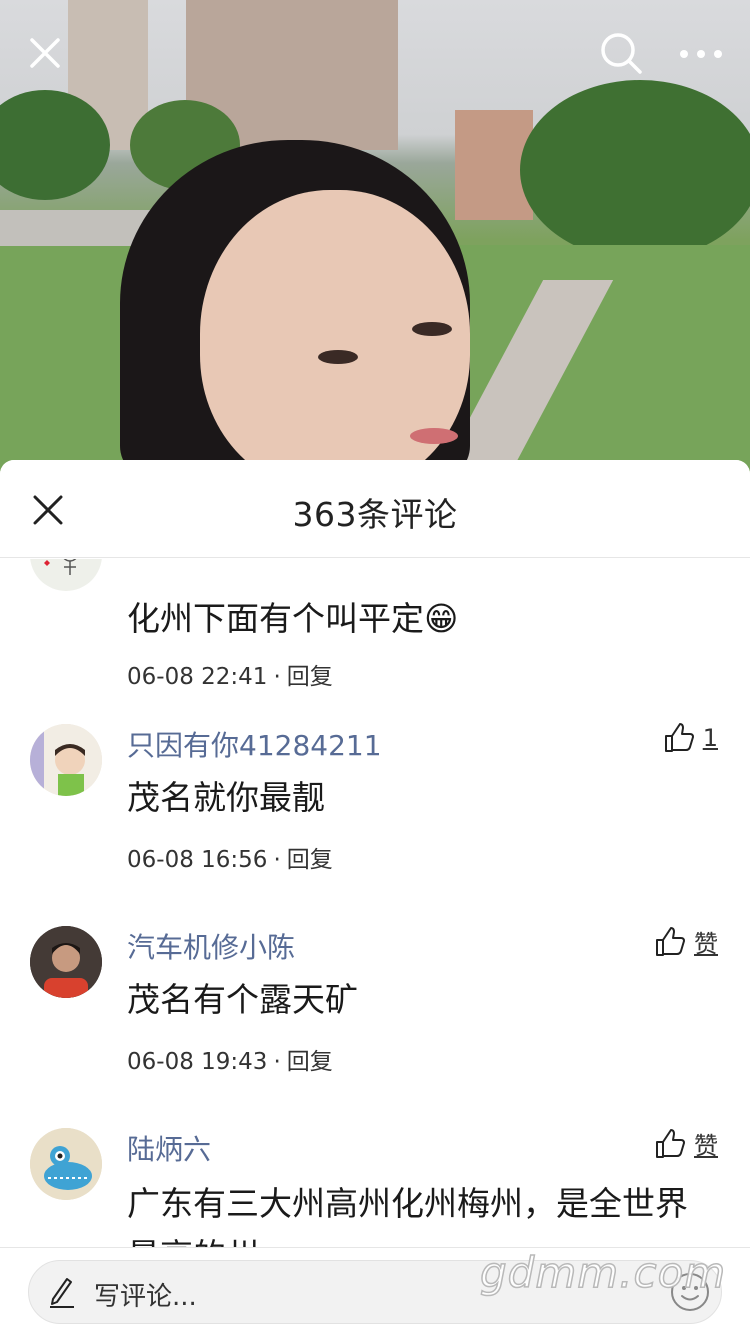 The width and height of the screenshot is (750, 1334). I want to click on comment-time: 06-08 16:56, so click(197, 860).